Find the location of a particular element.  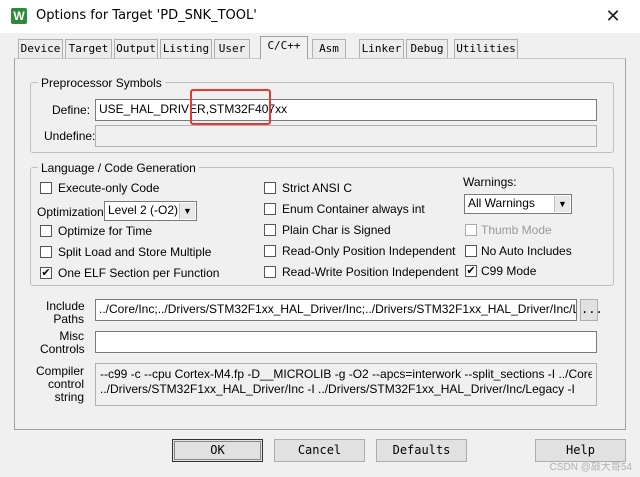

include-paths-label: Include Paths is located at coordinates (65, 313).